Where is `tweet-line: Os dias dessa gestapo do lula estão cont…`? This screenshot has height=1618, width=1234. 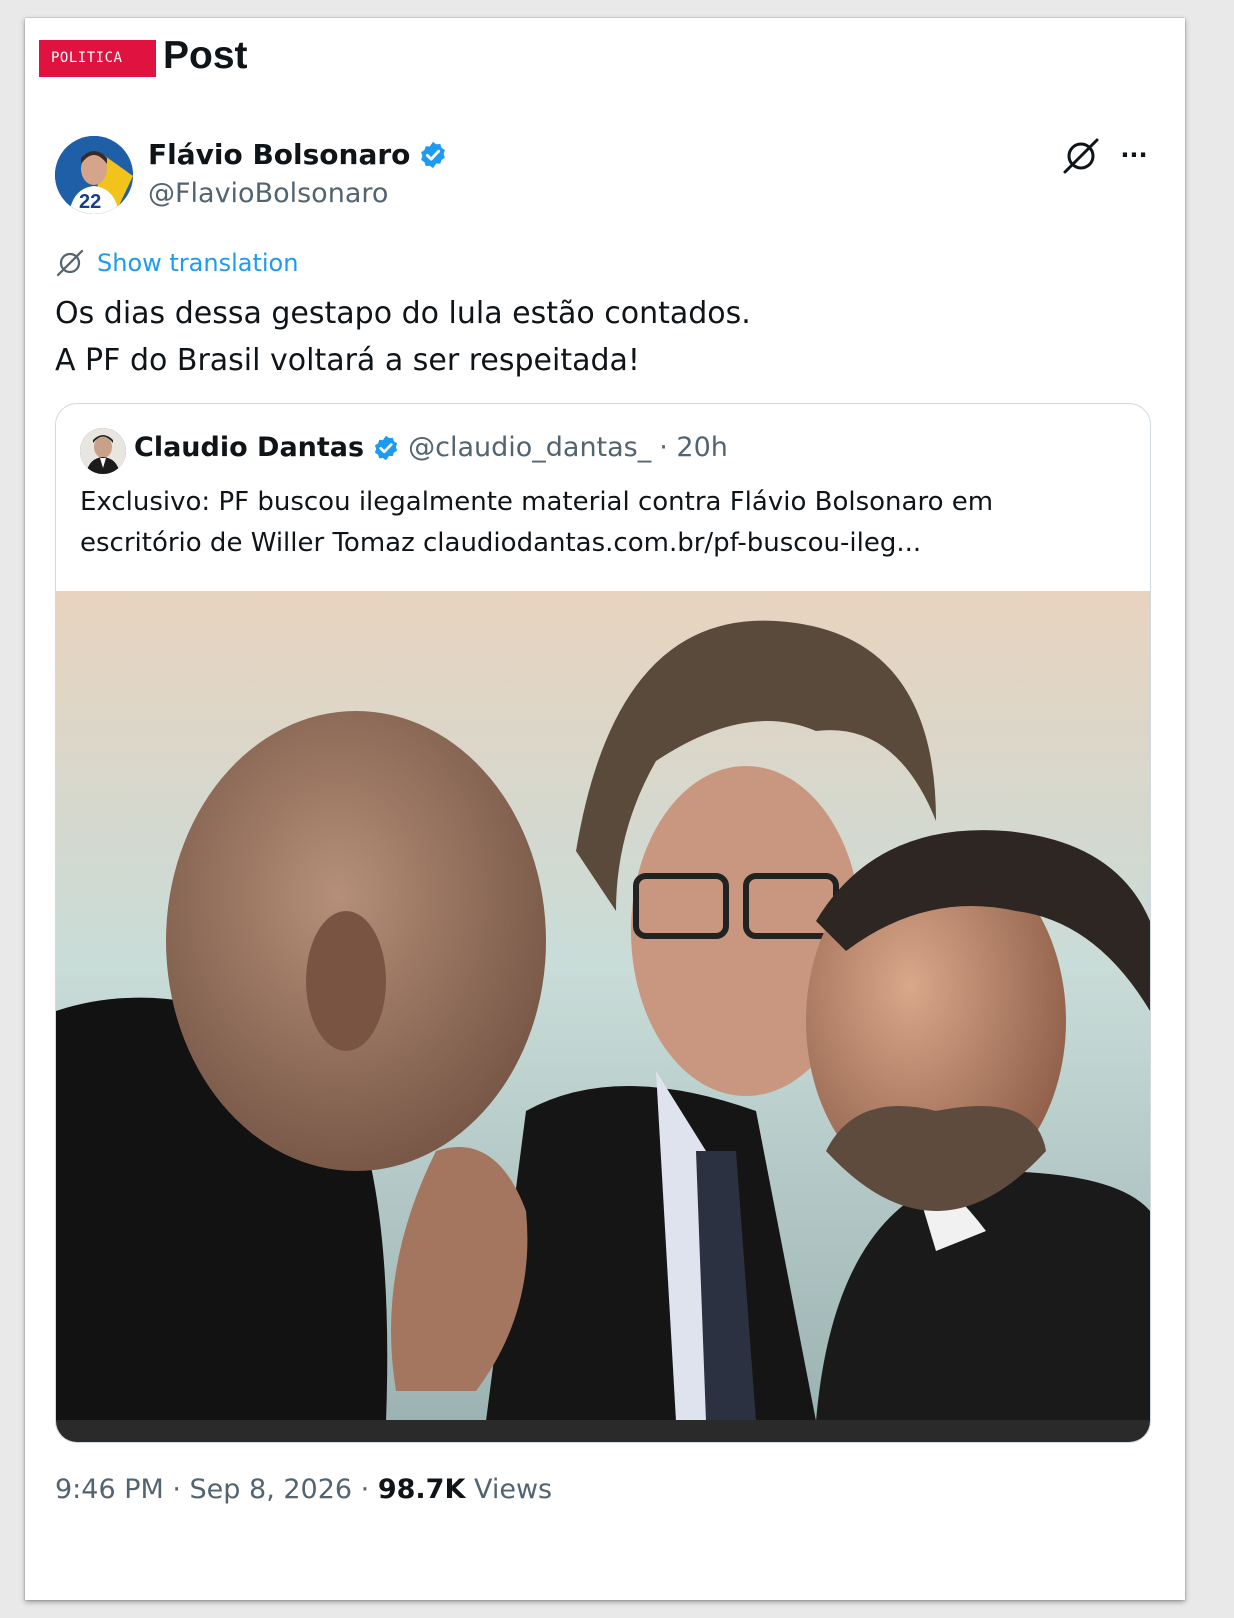
tweet-line: Os dias dessa gestapo do lula estão cont… is located at coordinates (403, 313).